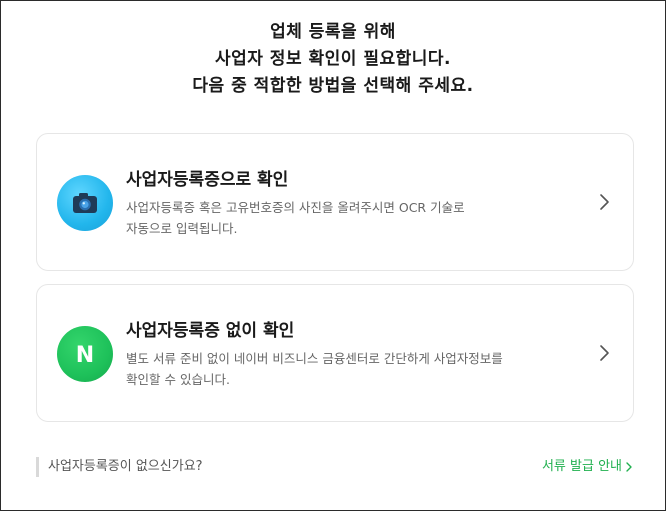 This screenshot has width=666, height=511. I want to click on option-title: 사업자등록증 없이 확인, so click(210, 331).